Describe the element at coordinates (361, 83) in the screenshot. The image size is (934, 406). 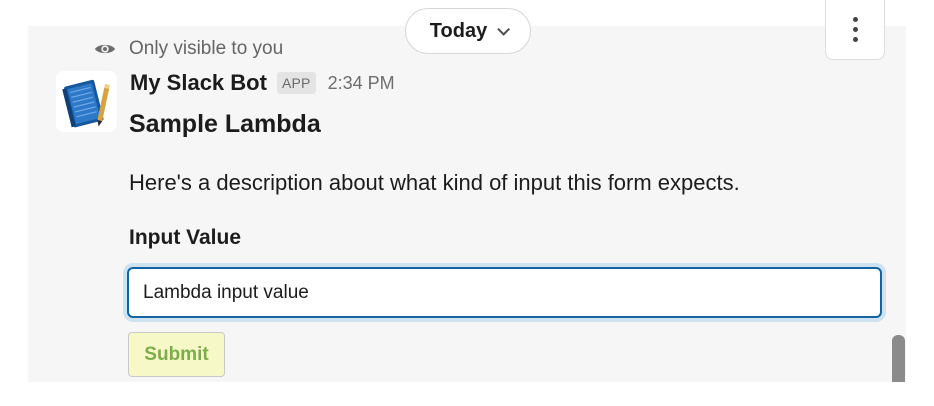
I see `message-timestamp: 2:34 PM` at that location.